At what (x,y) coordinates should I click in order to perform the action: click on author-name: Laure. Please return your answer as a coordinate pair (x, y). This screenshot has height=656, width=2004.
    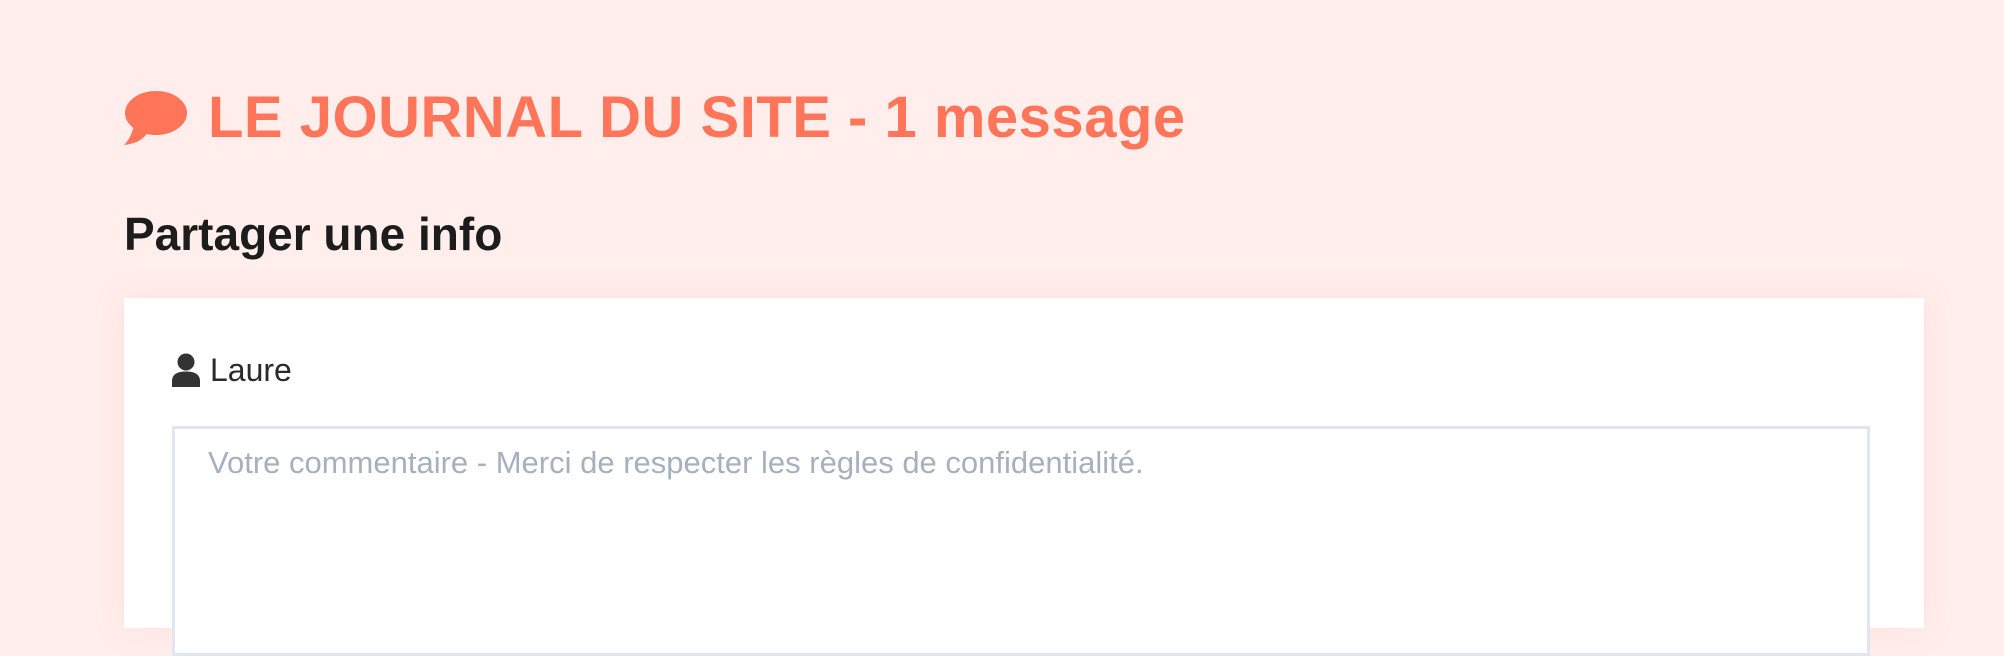
    Looking at the image, I should click on (251, 370).